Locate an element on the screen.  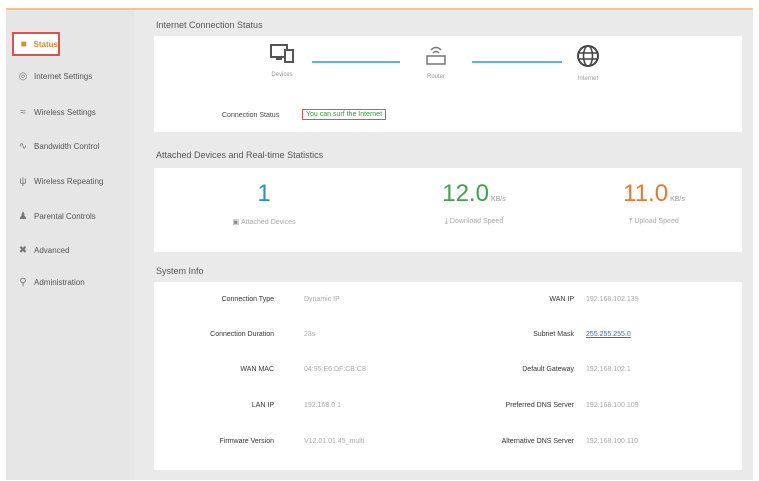
attached-devices-stat: 1 ▣ Attached Devices is located at coordinates (264, 203).